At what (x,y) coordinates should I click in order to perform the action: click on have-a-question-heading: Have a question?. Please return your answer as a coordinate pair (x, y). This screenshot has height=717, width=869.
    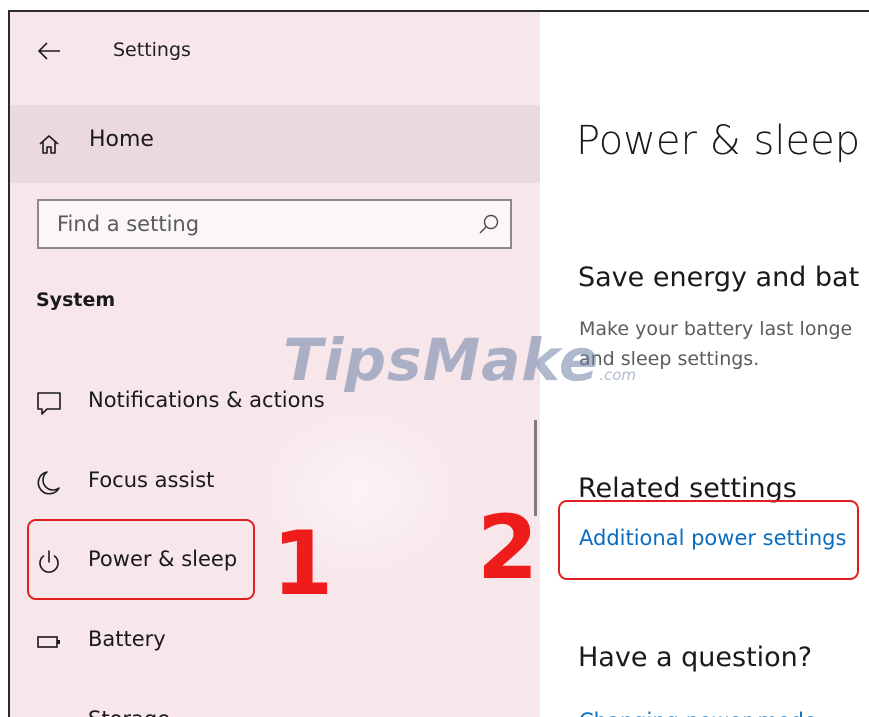
    Looking at the image, I should click on (695, 657).